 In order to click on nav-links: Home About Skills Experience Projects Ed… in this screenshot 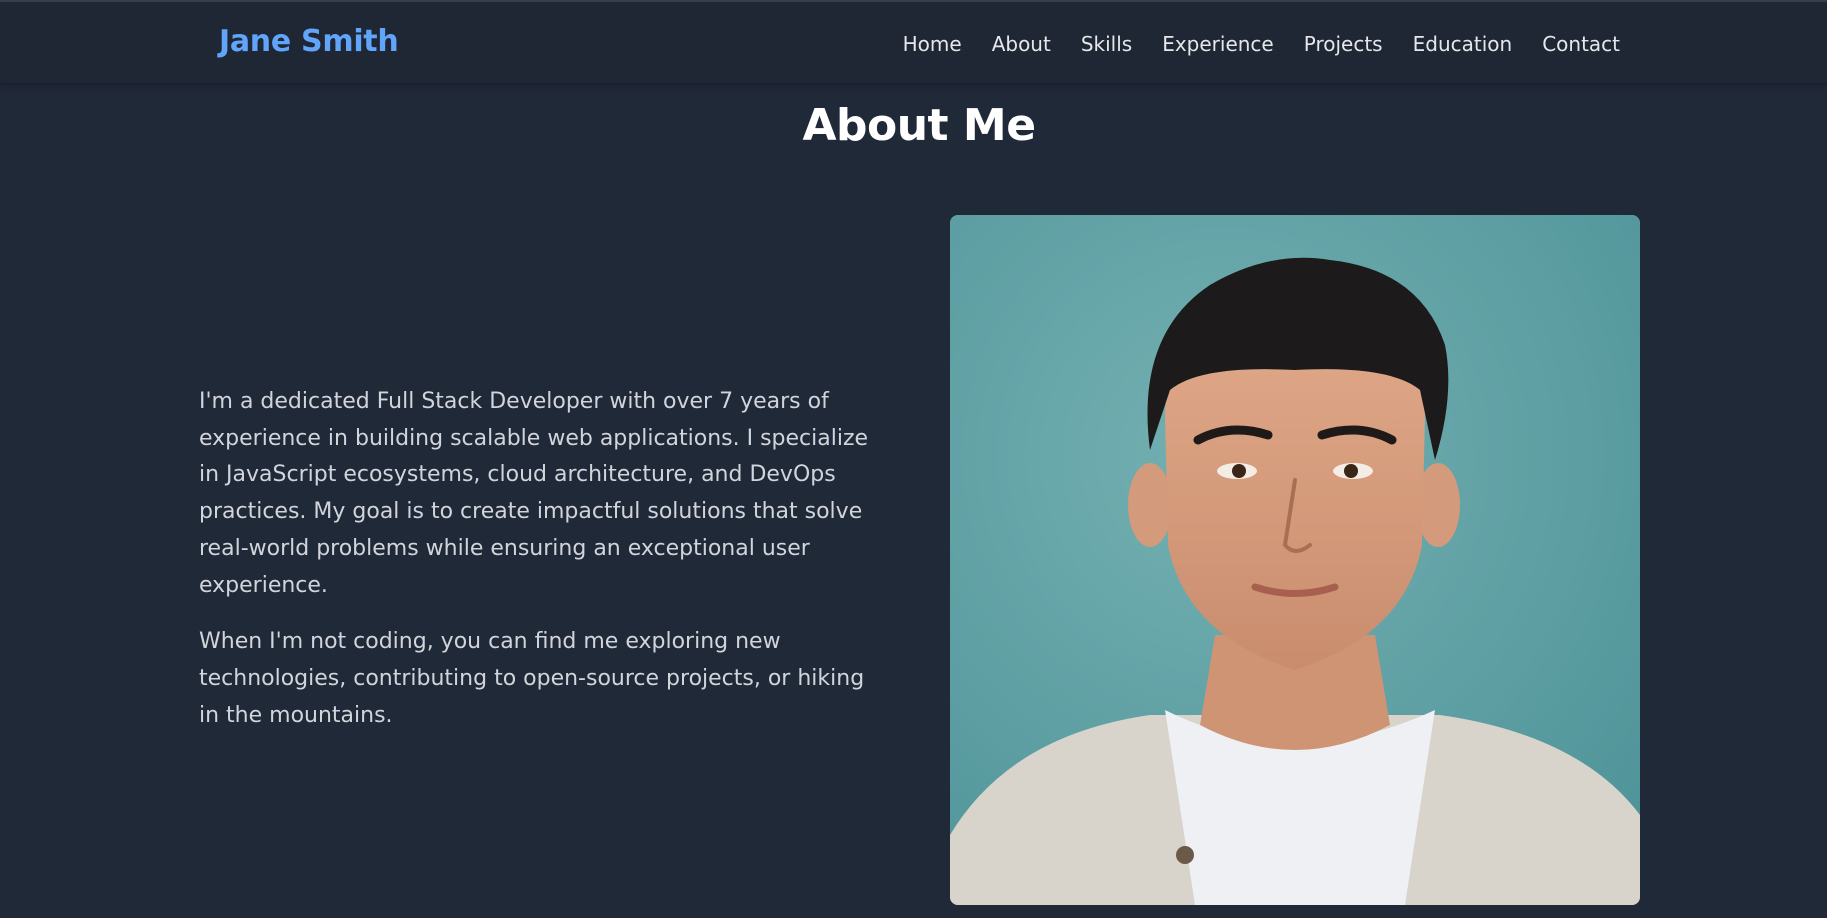, I will do `click(1261, 44)`.